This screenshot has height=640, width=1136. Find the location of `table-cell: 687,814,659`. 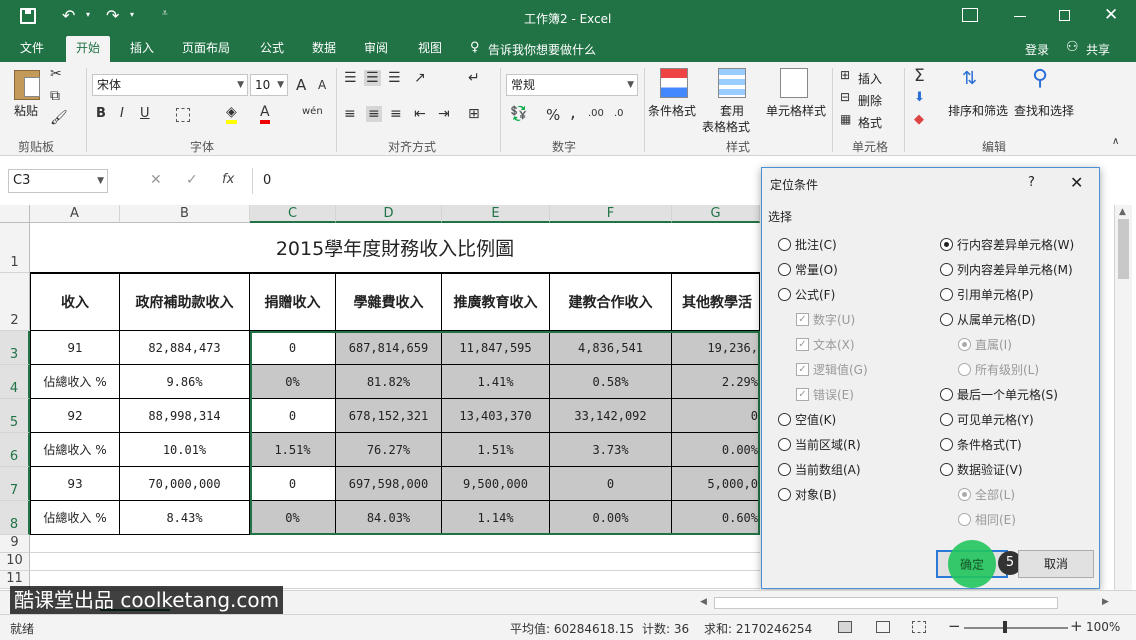

table-cell: 687,814,659 is located at coordinates (389, 348).